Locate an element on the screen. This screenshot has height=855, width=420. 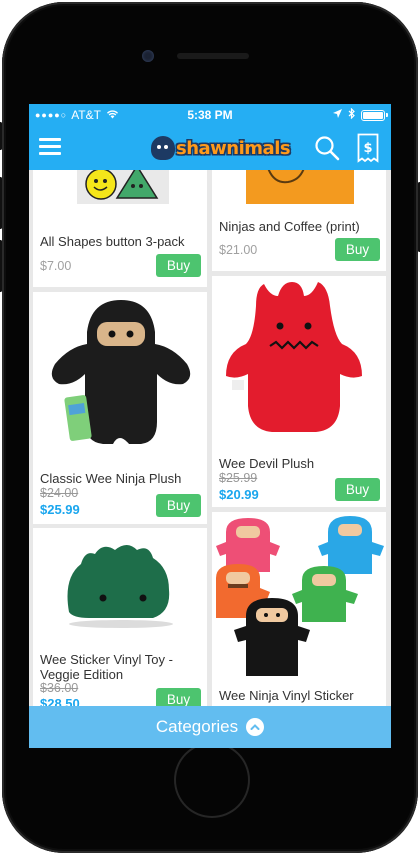
app-header: shawnimals $ is located at coordinates (210, 148).